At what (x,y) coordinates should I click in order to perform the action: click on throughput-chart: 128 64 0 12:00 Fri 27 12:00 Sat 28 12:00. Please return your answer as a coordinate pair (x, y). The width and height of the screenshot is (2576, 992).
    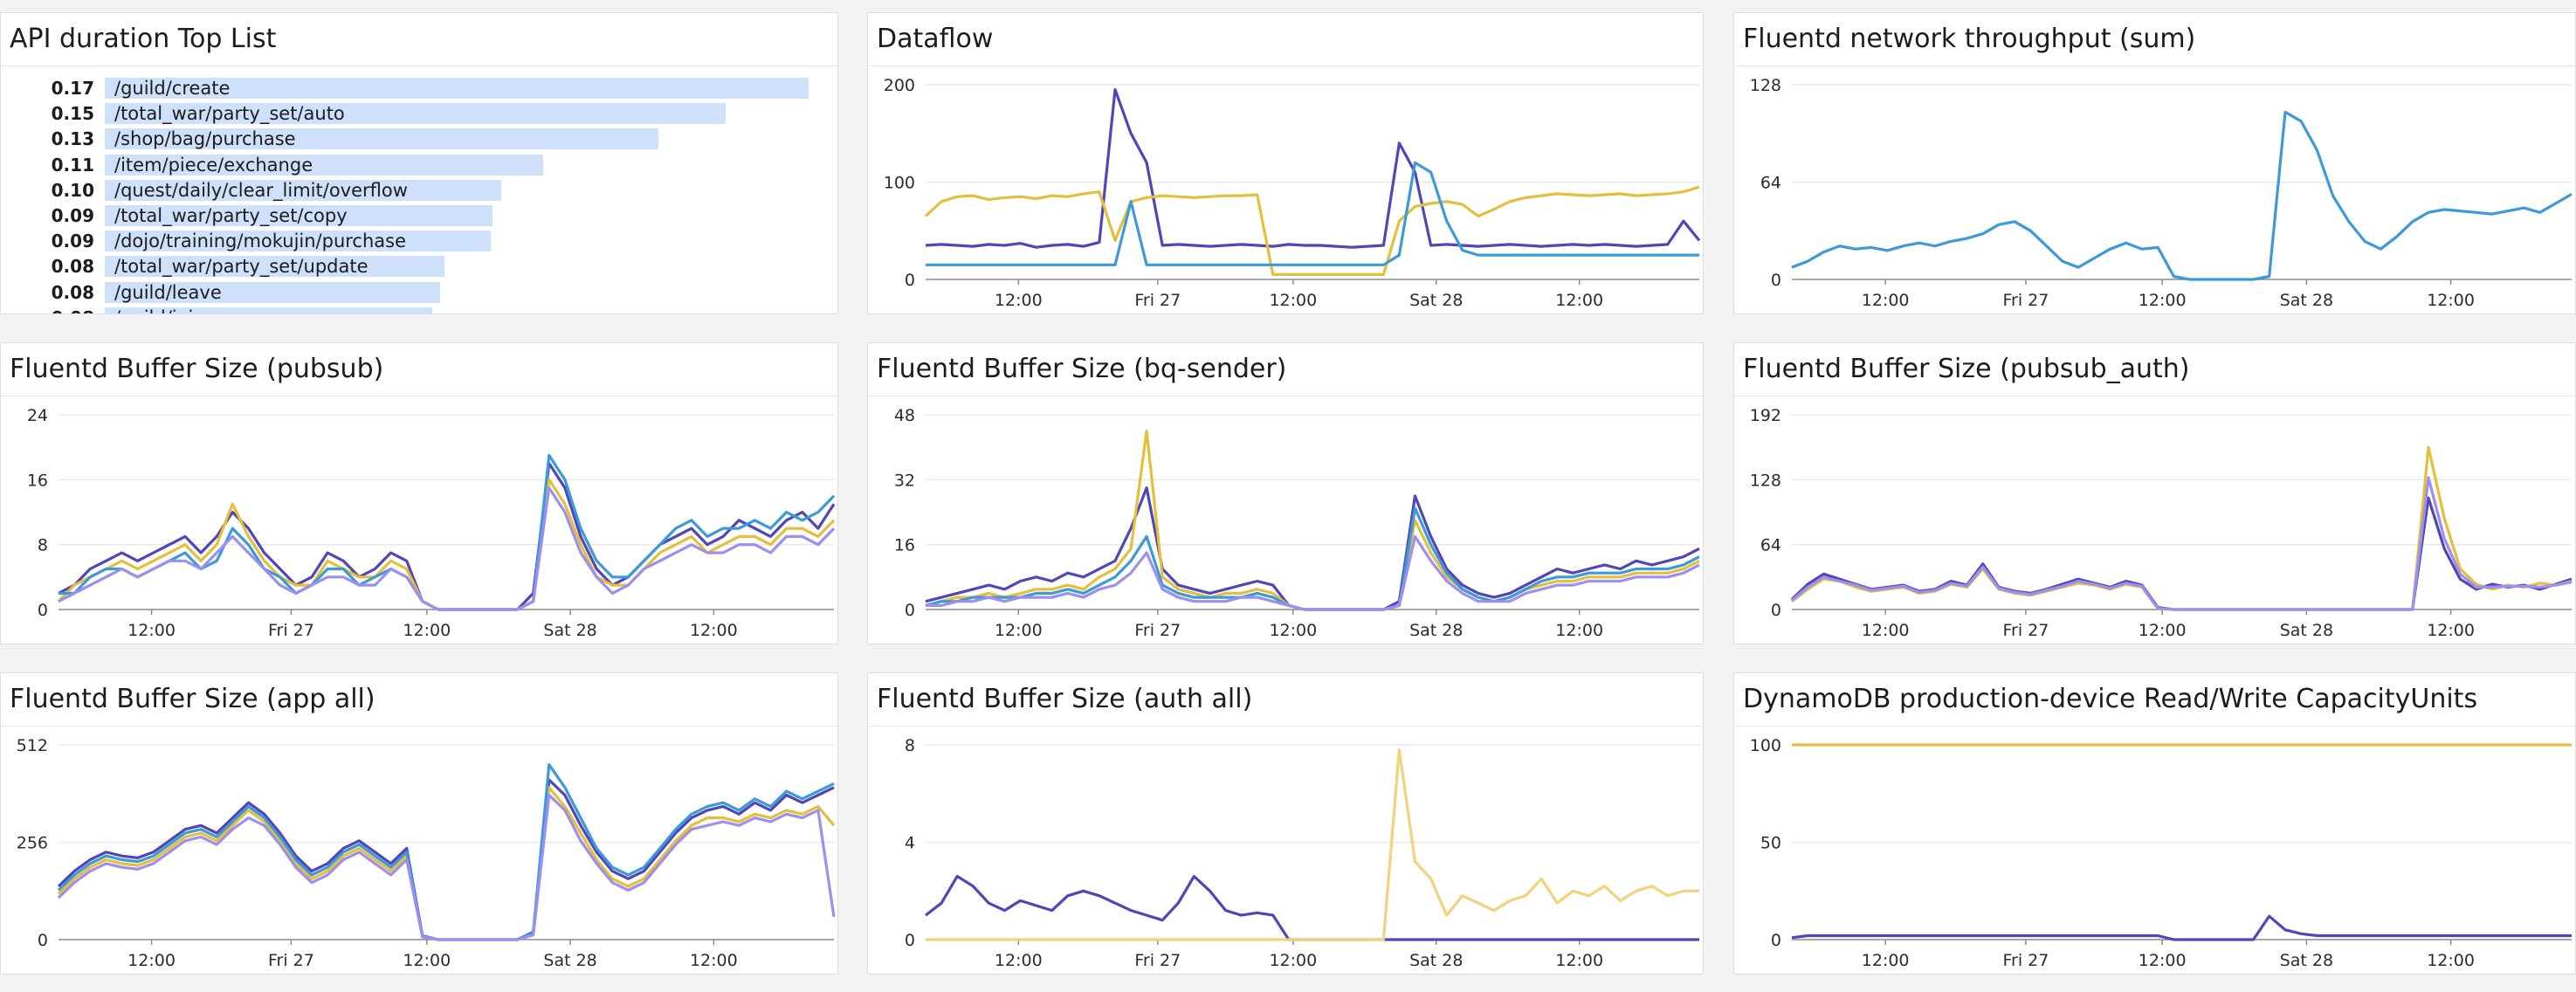
    Looking at the image, I should click on (2155, 191).